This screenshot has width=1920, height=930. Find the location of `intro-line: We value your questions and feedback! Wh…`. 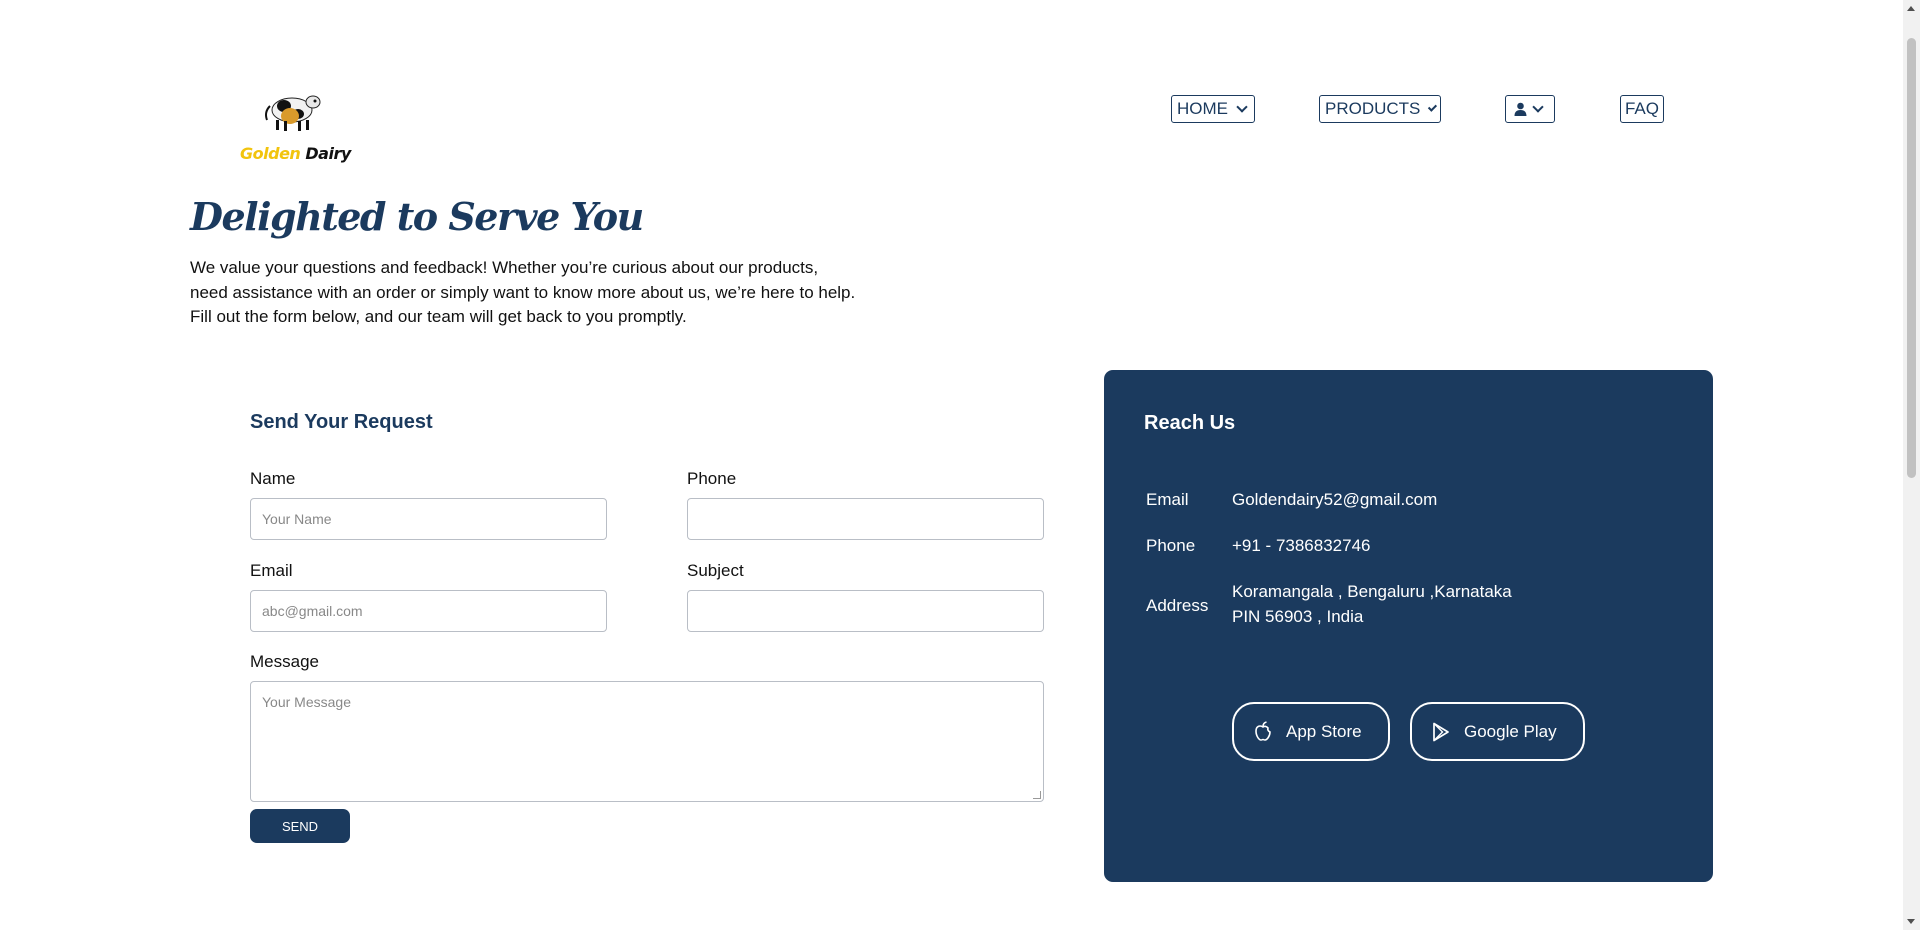

intro-line: We value your questions and feedback! Wh… is located at coordinates (504, 267).